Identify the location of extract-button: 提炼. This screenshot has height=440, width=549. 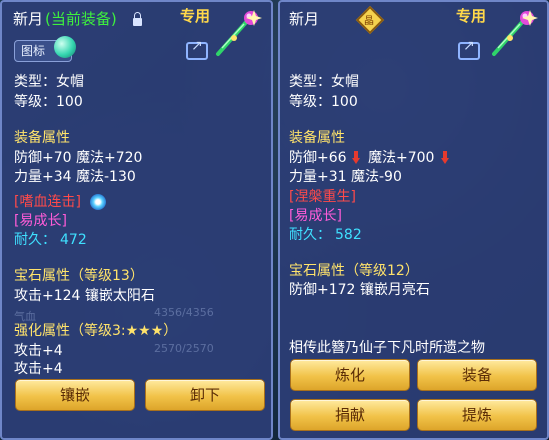
(477, 415).